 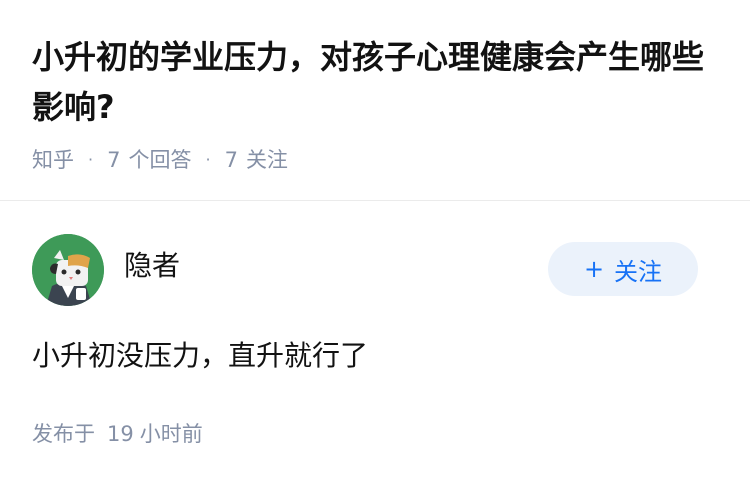 What do you see at coordinates (638, 271) in the screenshot?
I see `follow-button-label: 关注` at bounding box center [638, 271].